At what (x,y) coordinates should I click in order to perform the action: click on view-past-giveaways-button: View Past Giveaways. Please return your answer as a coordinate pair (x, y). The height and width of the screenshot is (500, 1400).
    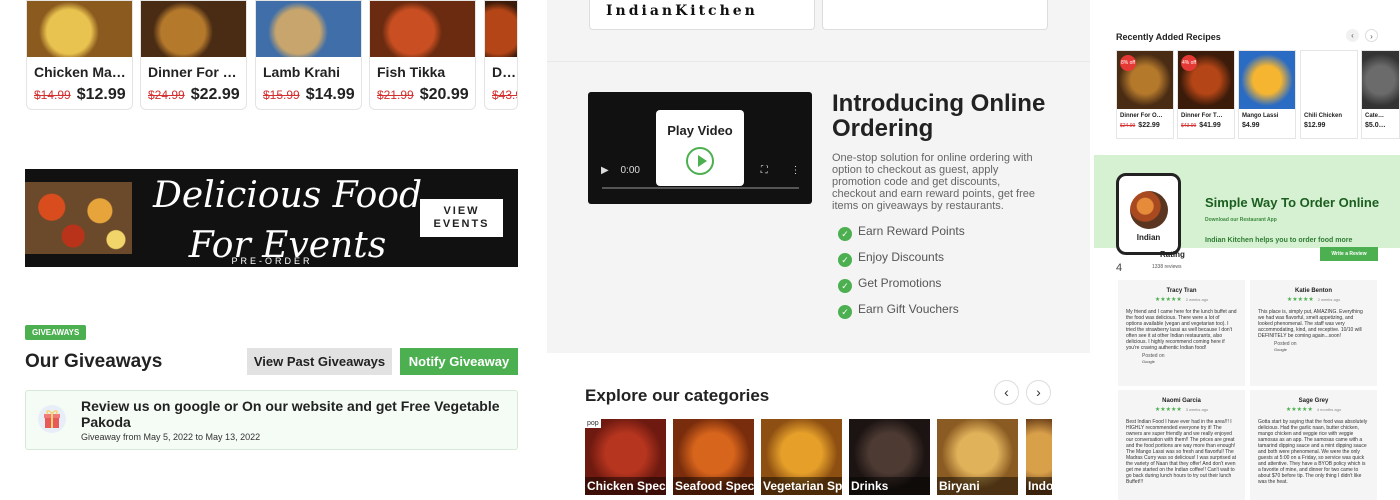
    Looking at the image, I should click on (319, 361).